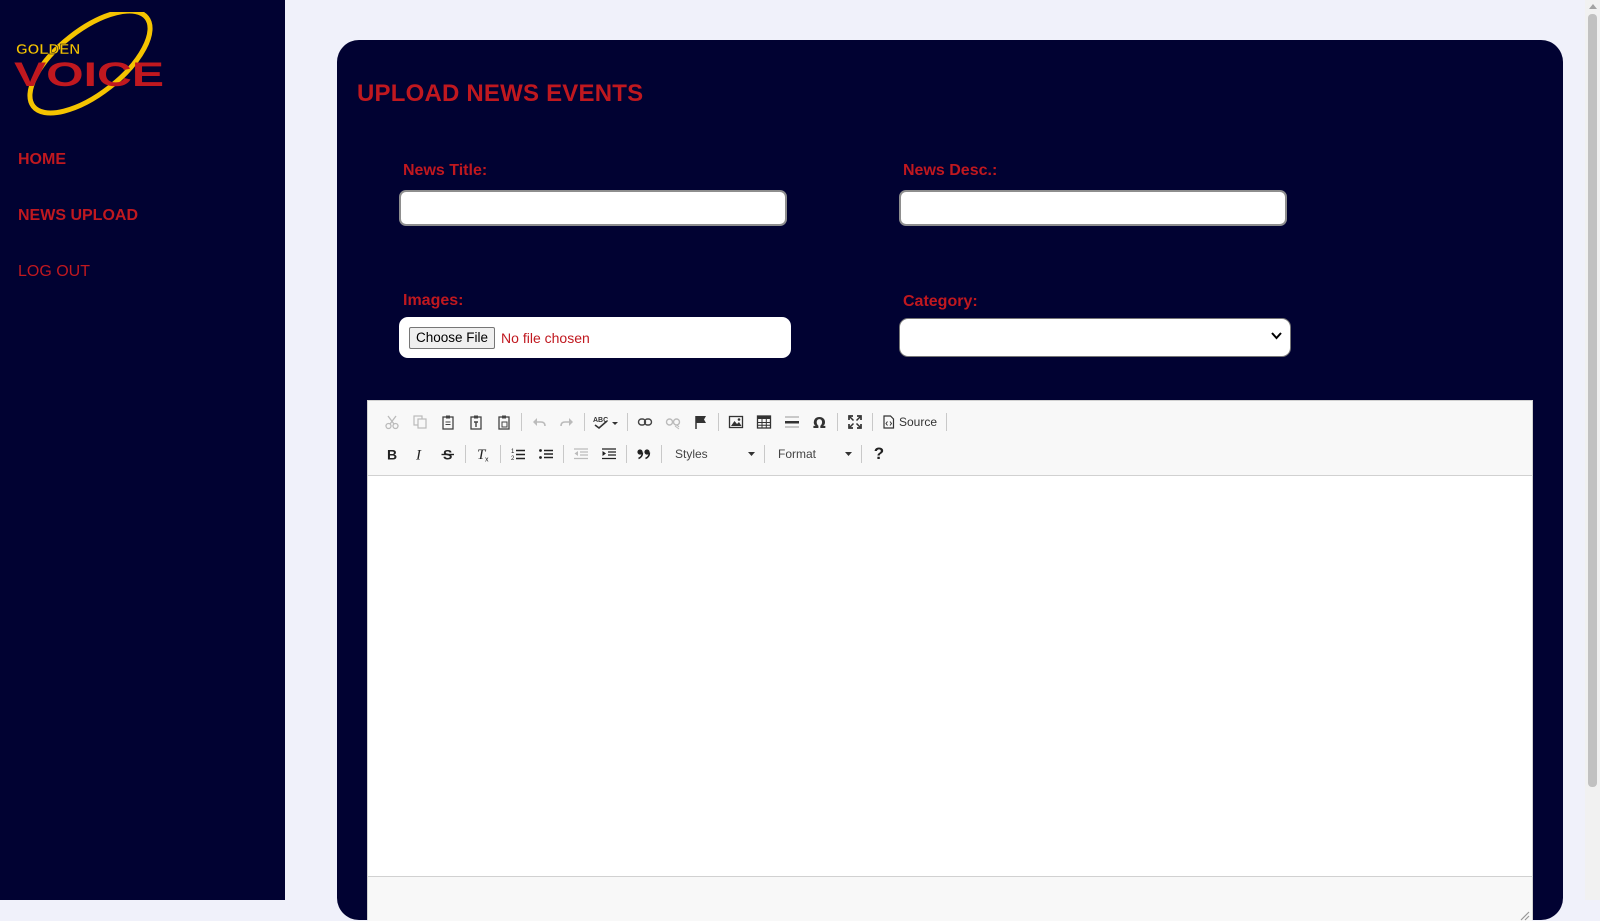 This screenshot has width=1600, height=921. Describe the element at coordinates (701, 422) in the screenshot. I see `anchor-flag-icon` at that location.